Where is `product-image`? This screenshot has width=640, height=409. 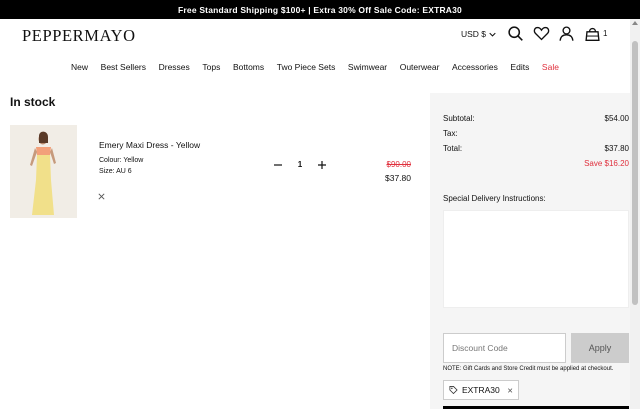
product-image is located at coordinates (43, 171).